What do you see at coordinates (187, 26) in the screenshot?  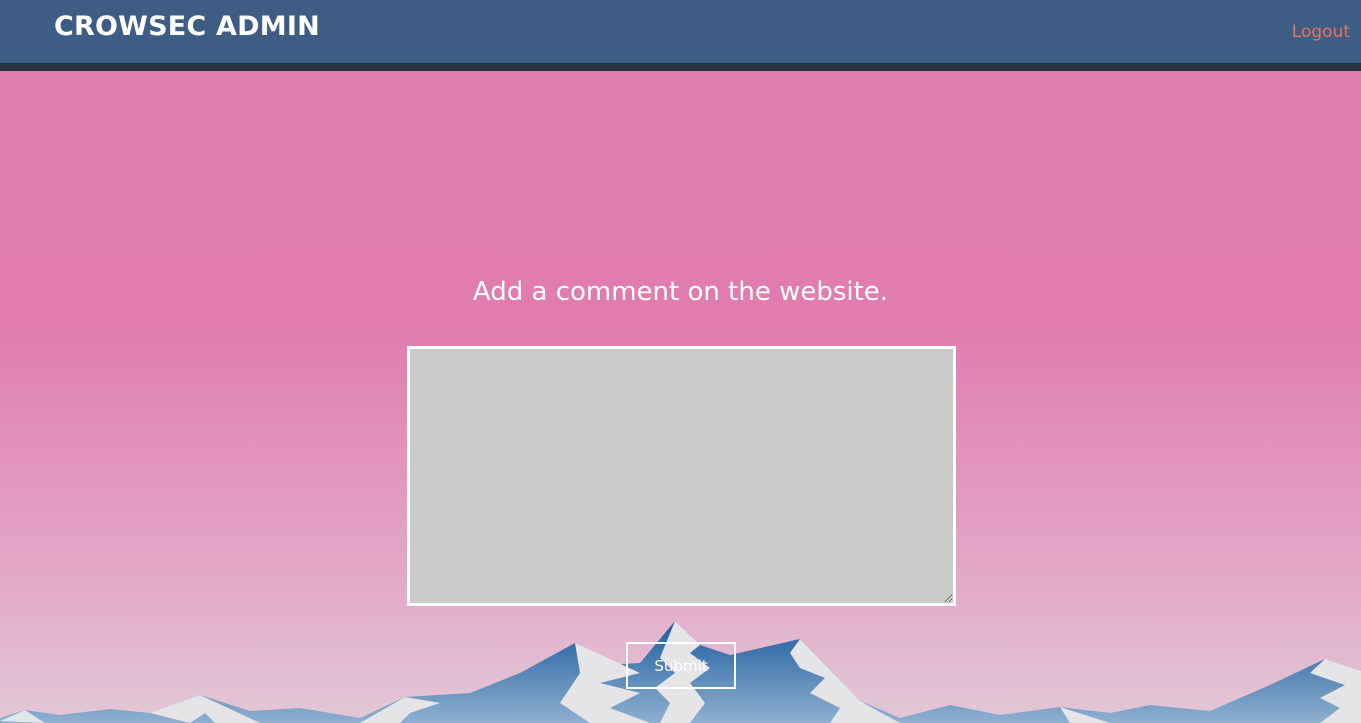 I see `brand-title: CROWSEC ADMIN` at bounding box center [187, 26].